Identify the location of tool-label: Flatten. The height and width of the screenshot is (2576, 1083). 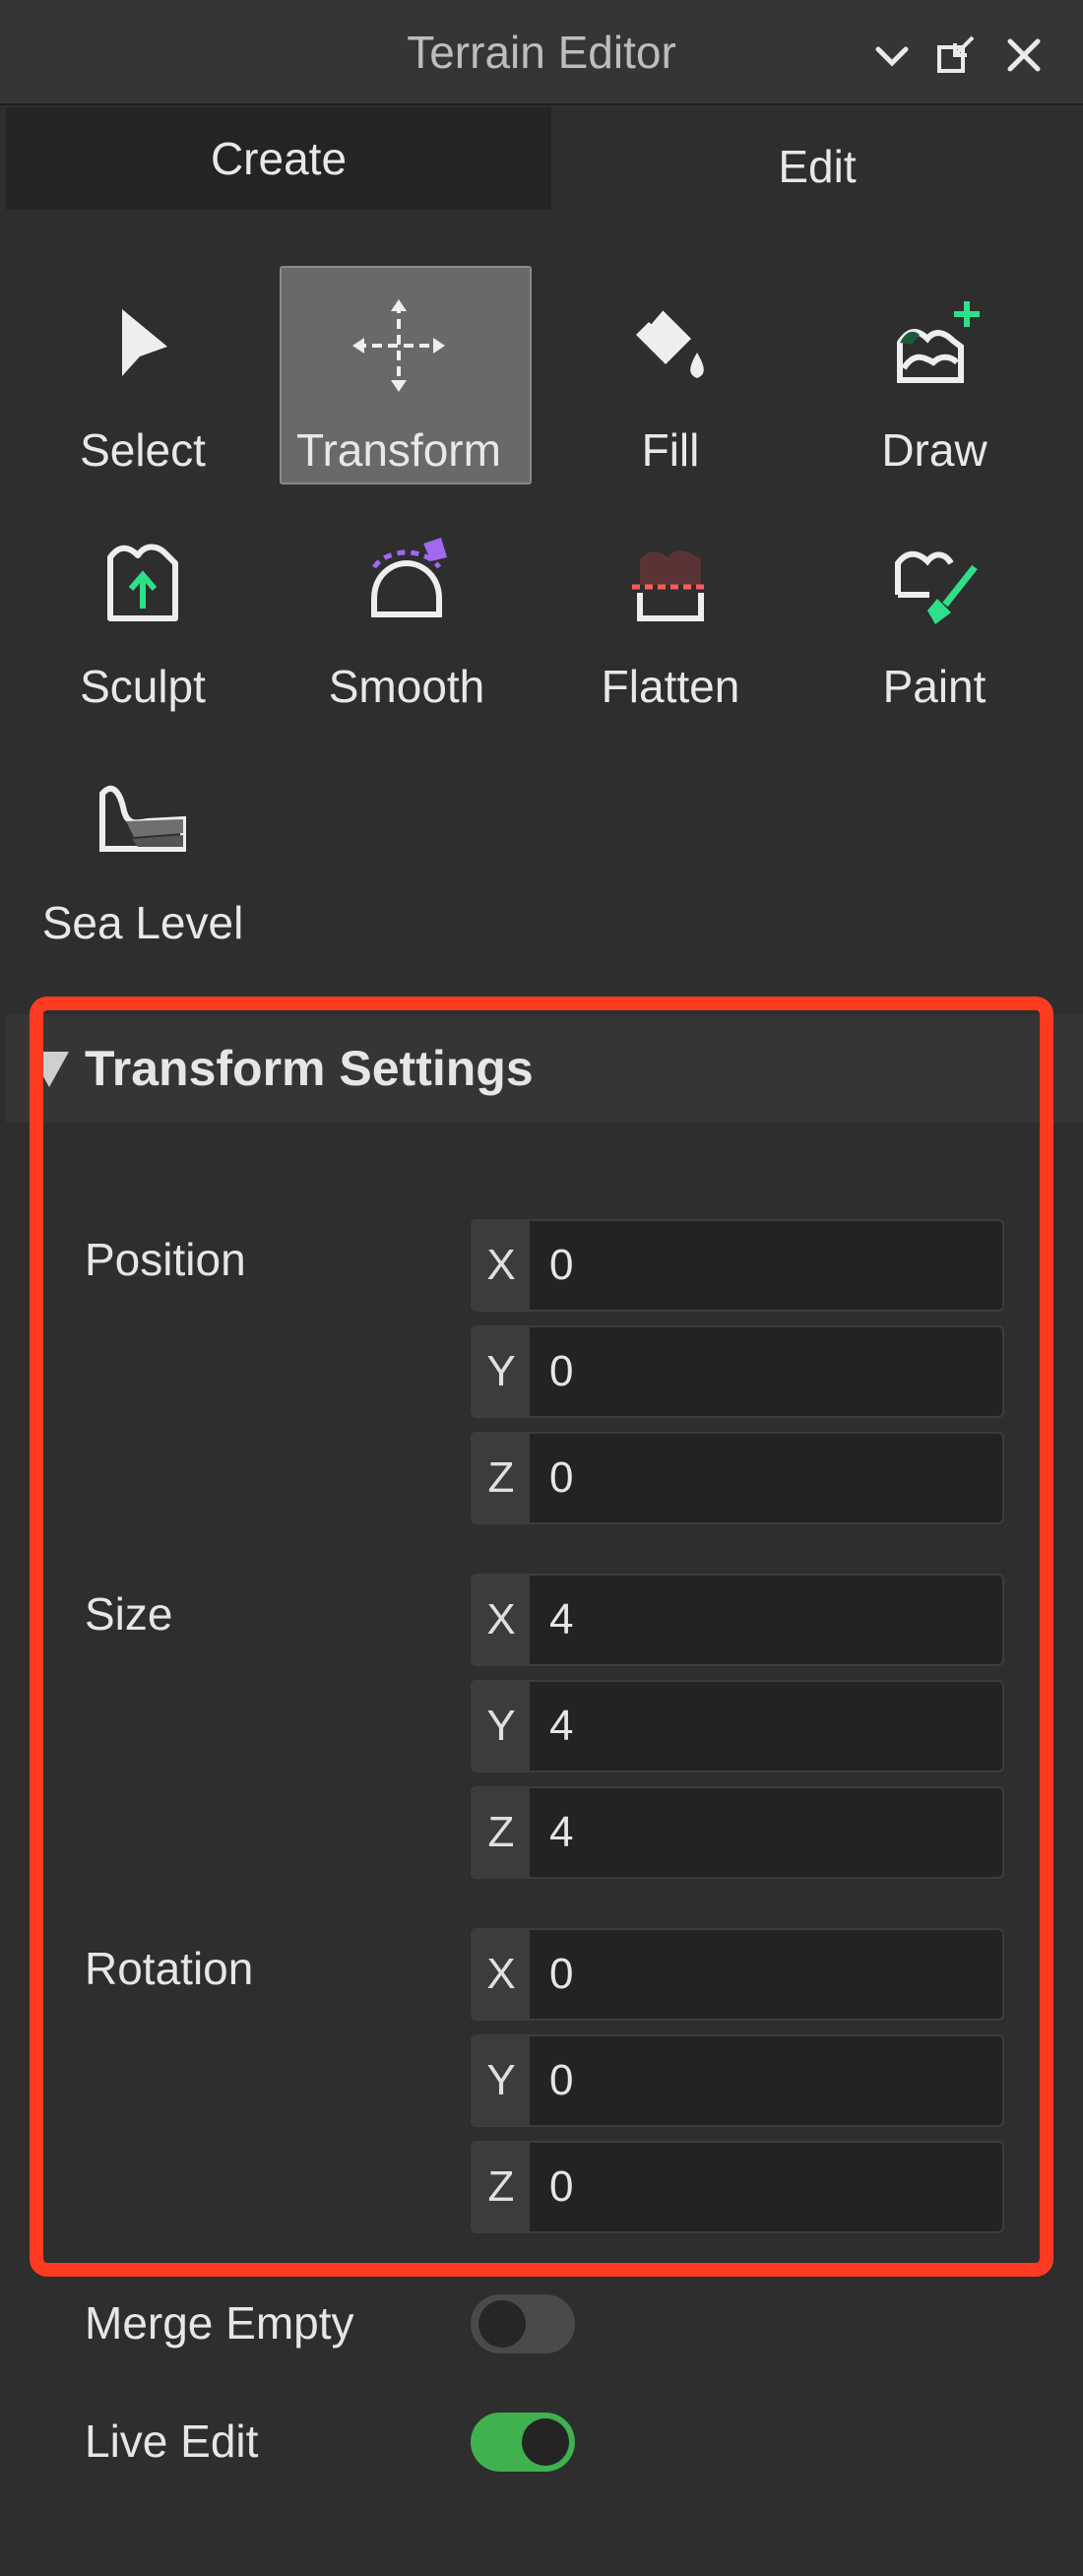
(670, 686).